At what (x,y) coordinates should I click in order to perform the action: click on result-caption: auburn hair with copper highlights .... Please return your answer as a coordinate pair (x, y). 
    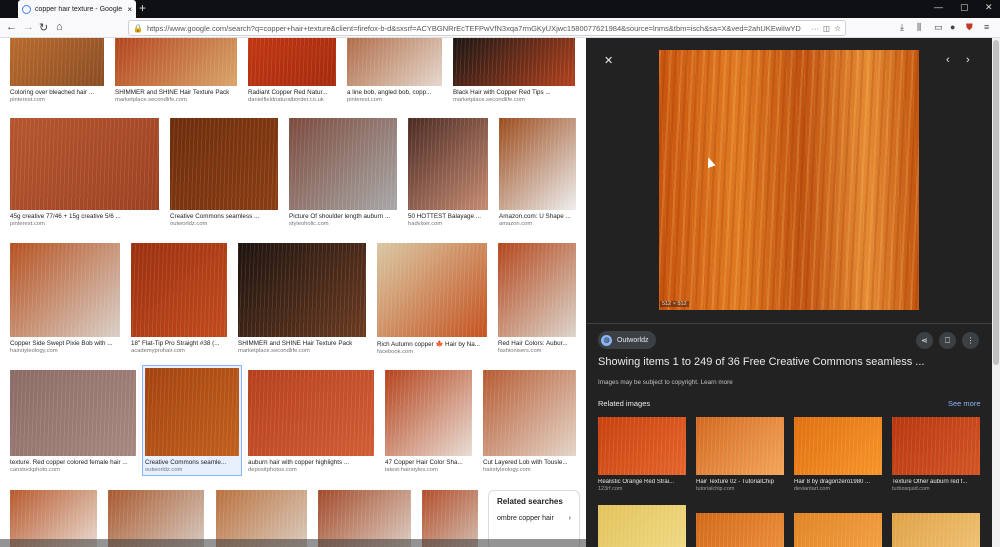
    Looking at the image, I should click on (311, 462).